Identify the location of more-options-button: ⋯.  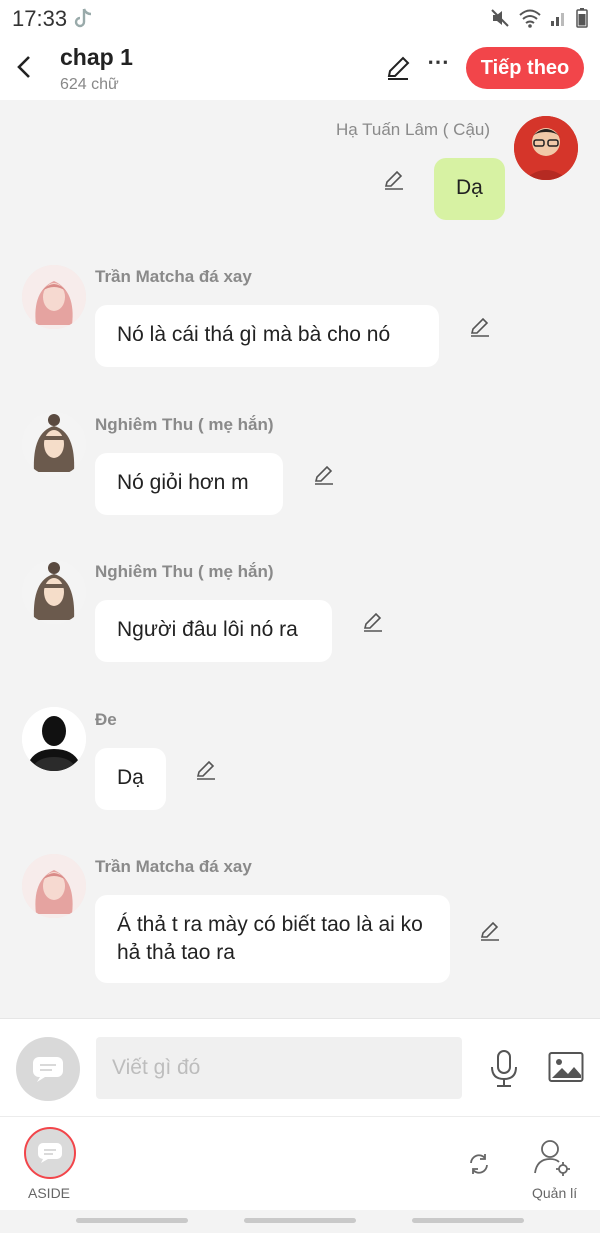
(438, 65).